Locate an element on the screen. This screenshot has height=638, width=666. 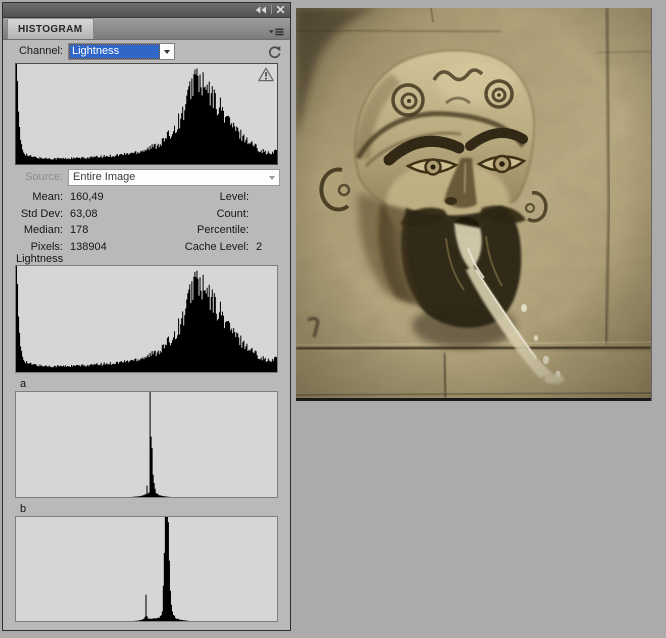
mean-value: 160,49 is located at coordinates (87, 197).